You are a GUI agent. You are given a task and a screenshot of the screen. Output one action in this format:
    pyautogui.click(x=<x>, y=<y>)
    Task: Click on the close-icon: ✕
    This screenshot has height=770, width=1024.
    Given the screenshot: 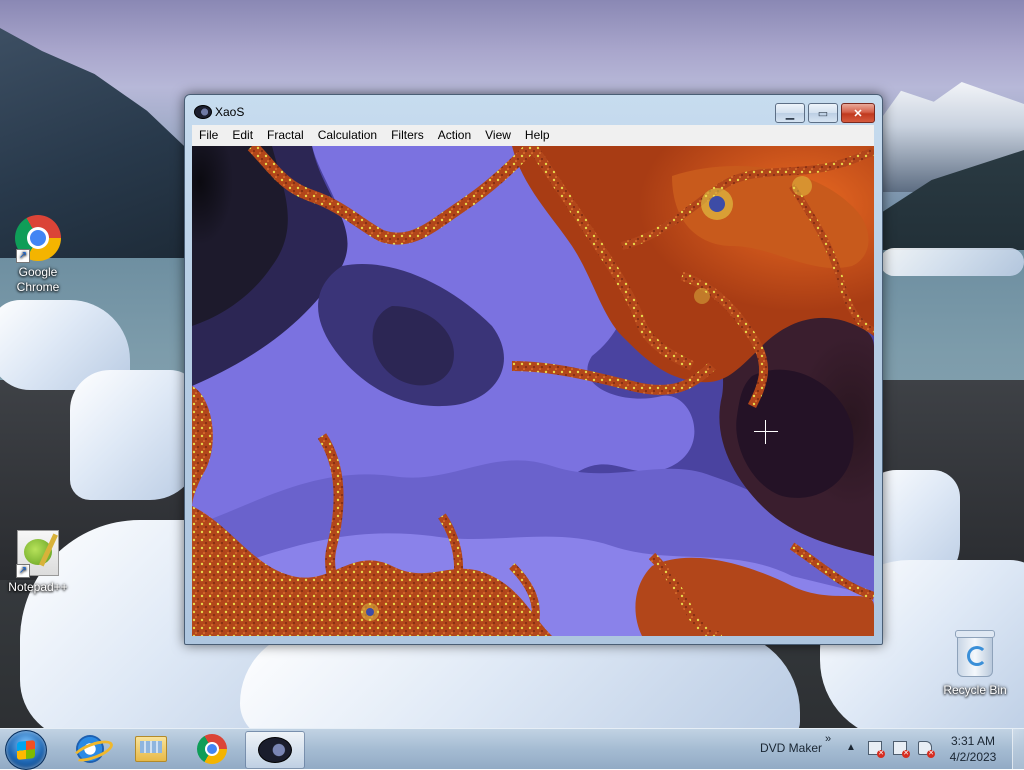 What is the action you would take?
    pyautogui.click(x=858, y=113)
    